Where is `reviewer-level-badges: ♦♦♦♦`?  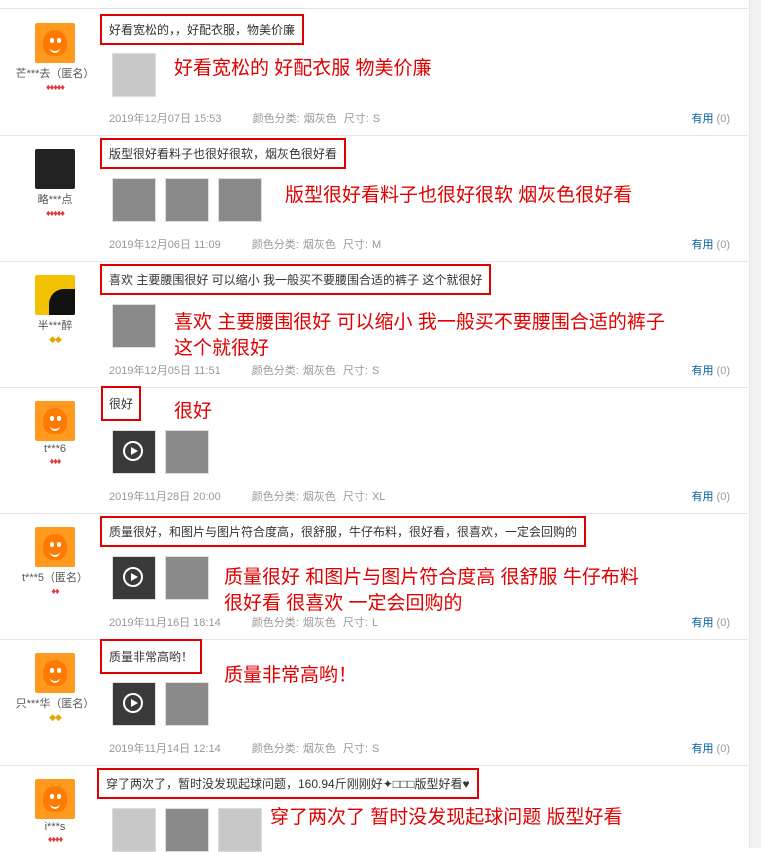
reviewer-level-badges: ♦♦♦♦ is located at coordinates (55, 839).